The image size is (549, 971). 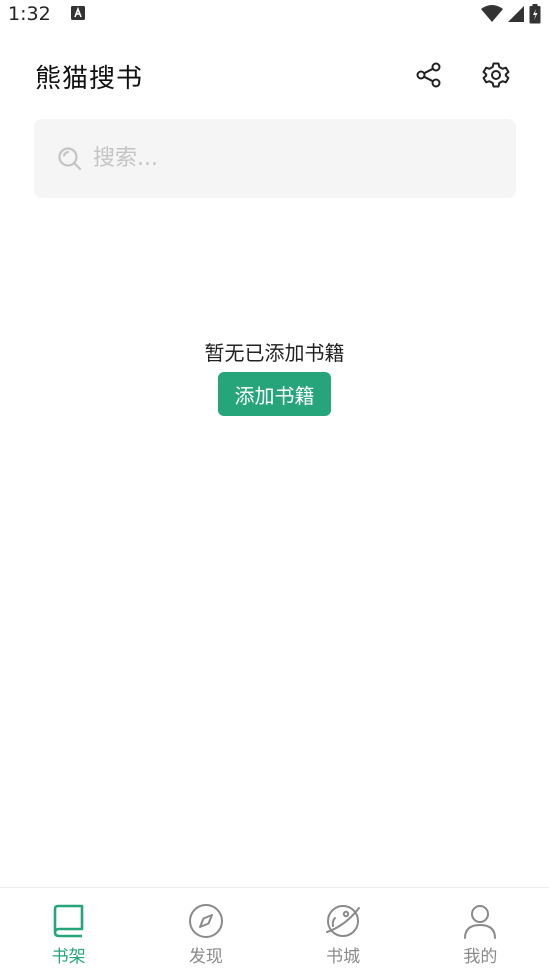 What do you see at coordinates (78, 13) in the screenshot?
I see `a-notification-icon` at bounding box center [78, 13].